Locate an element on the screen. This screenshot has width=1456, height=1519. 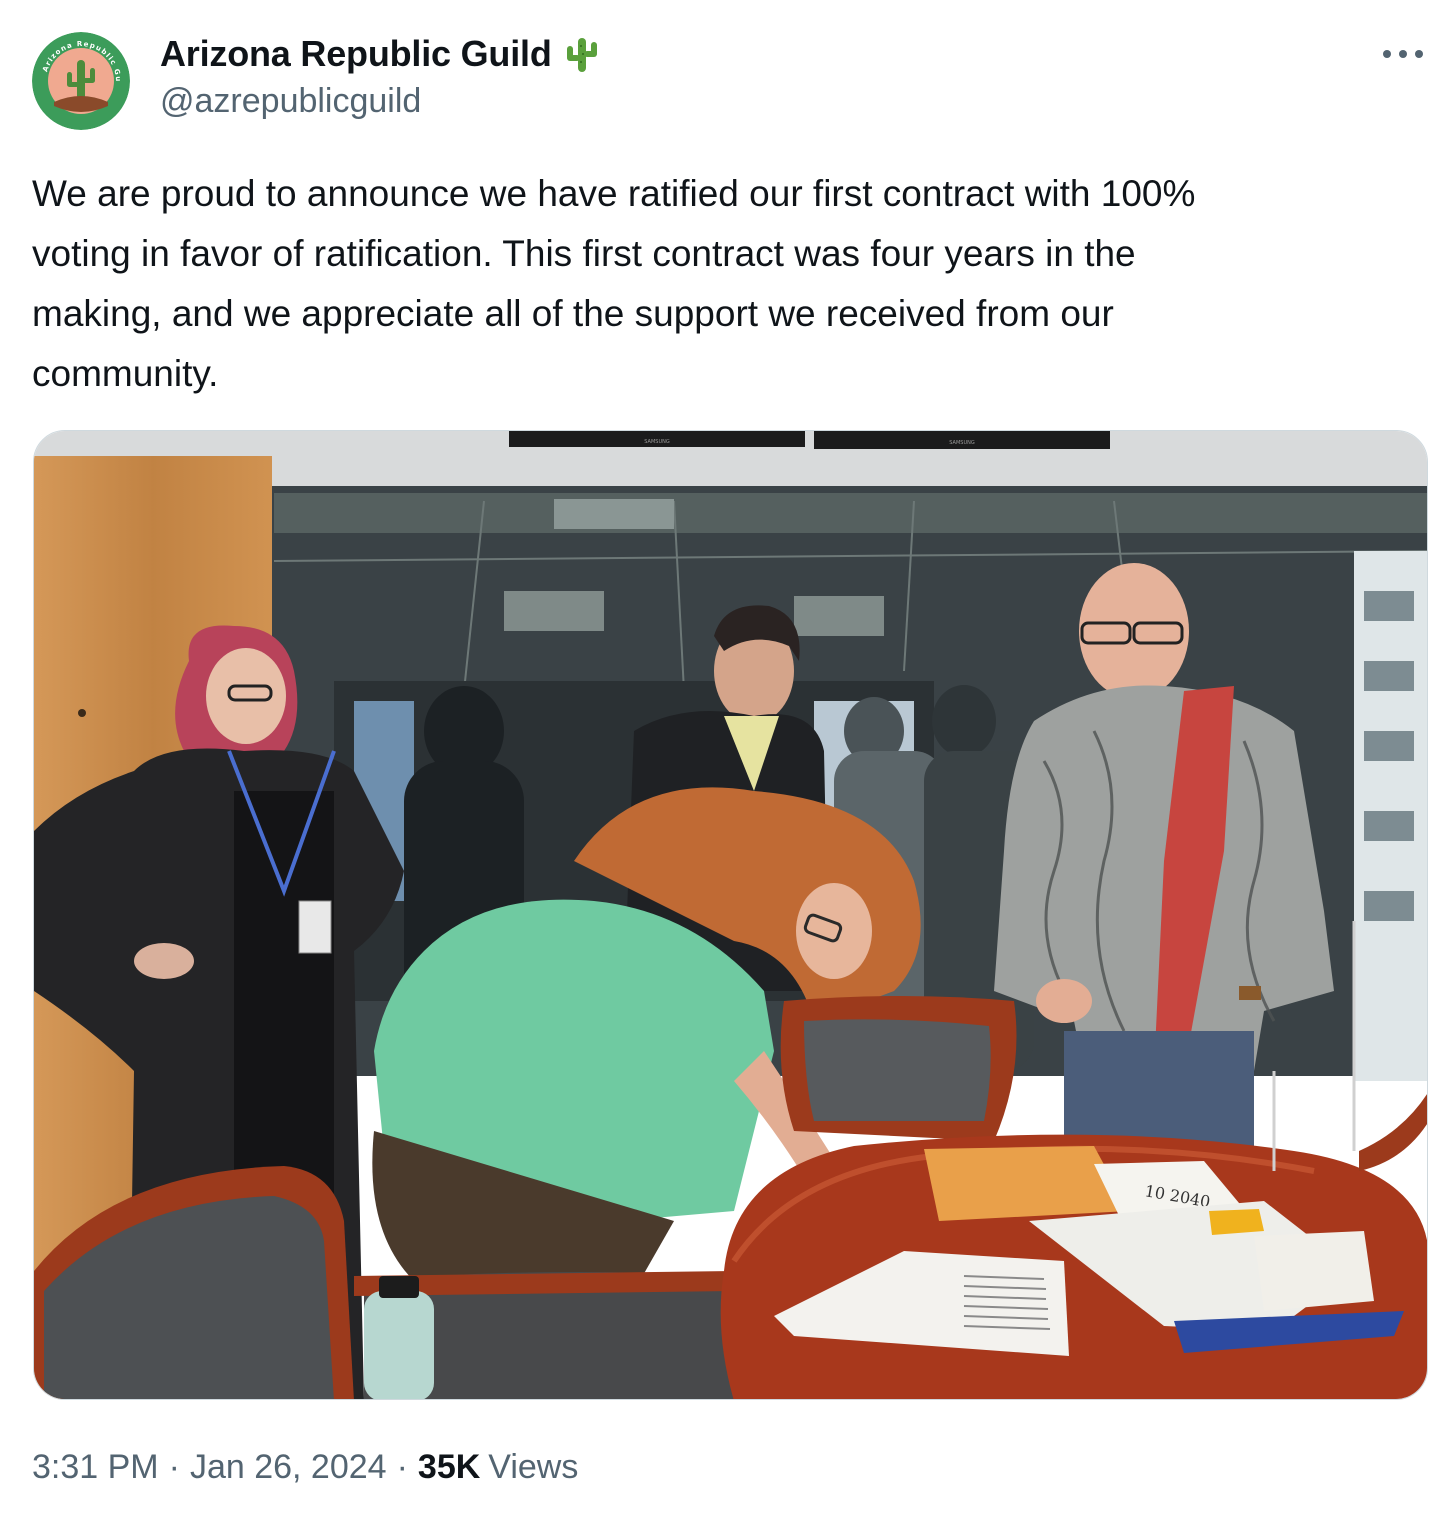
author-handle: @azrepublicguild is located at coordinates (290, 101).